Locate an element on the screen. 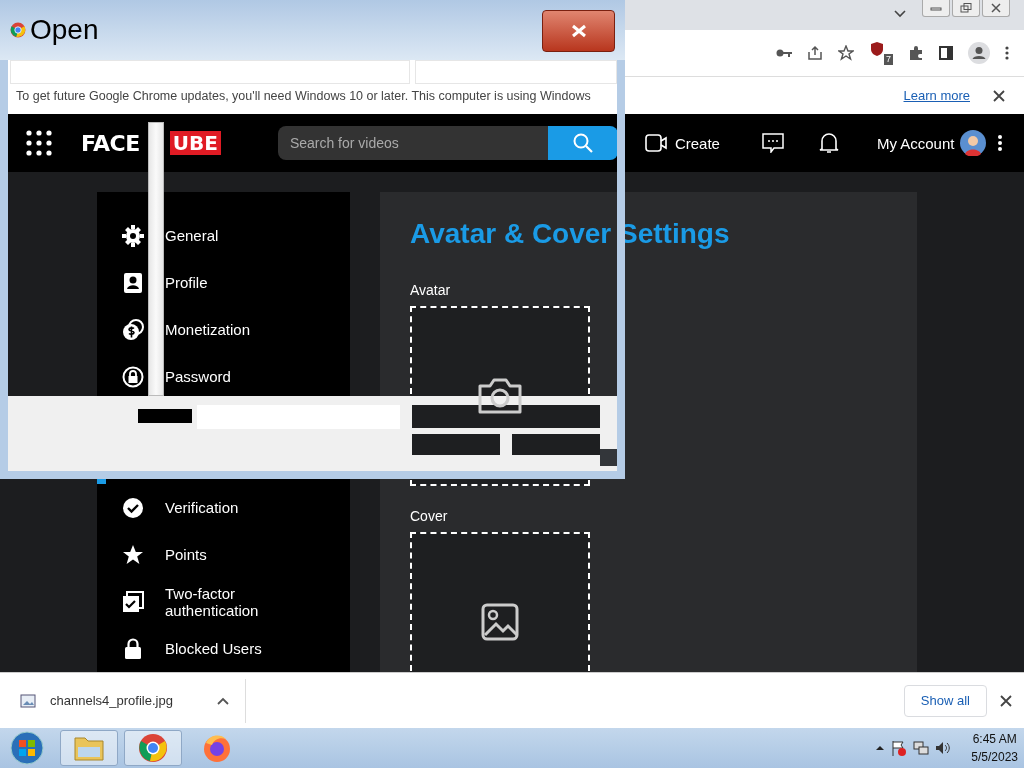 Image resolution: width=1024 pixels, height=768 pixels. learn-more-link: Learn more is located at coordinates (936, 95).